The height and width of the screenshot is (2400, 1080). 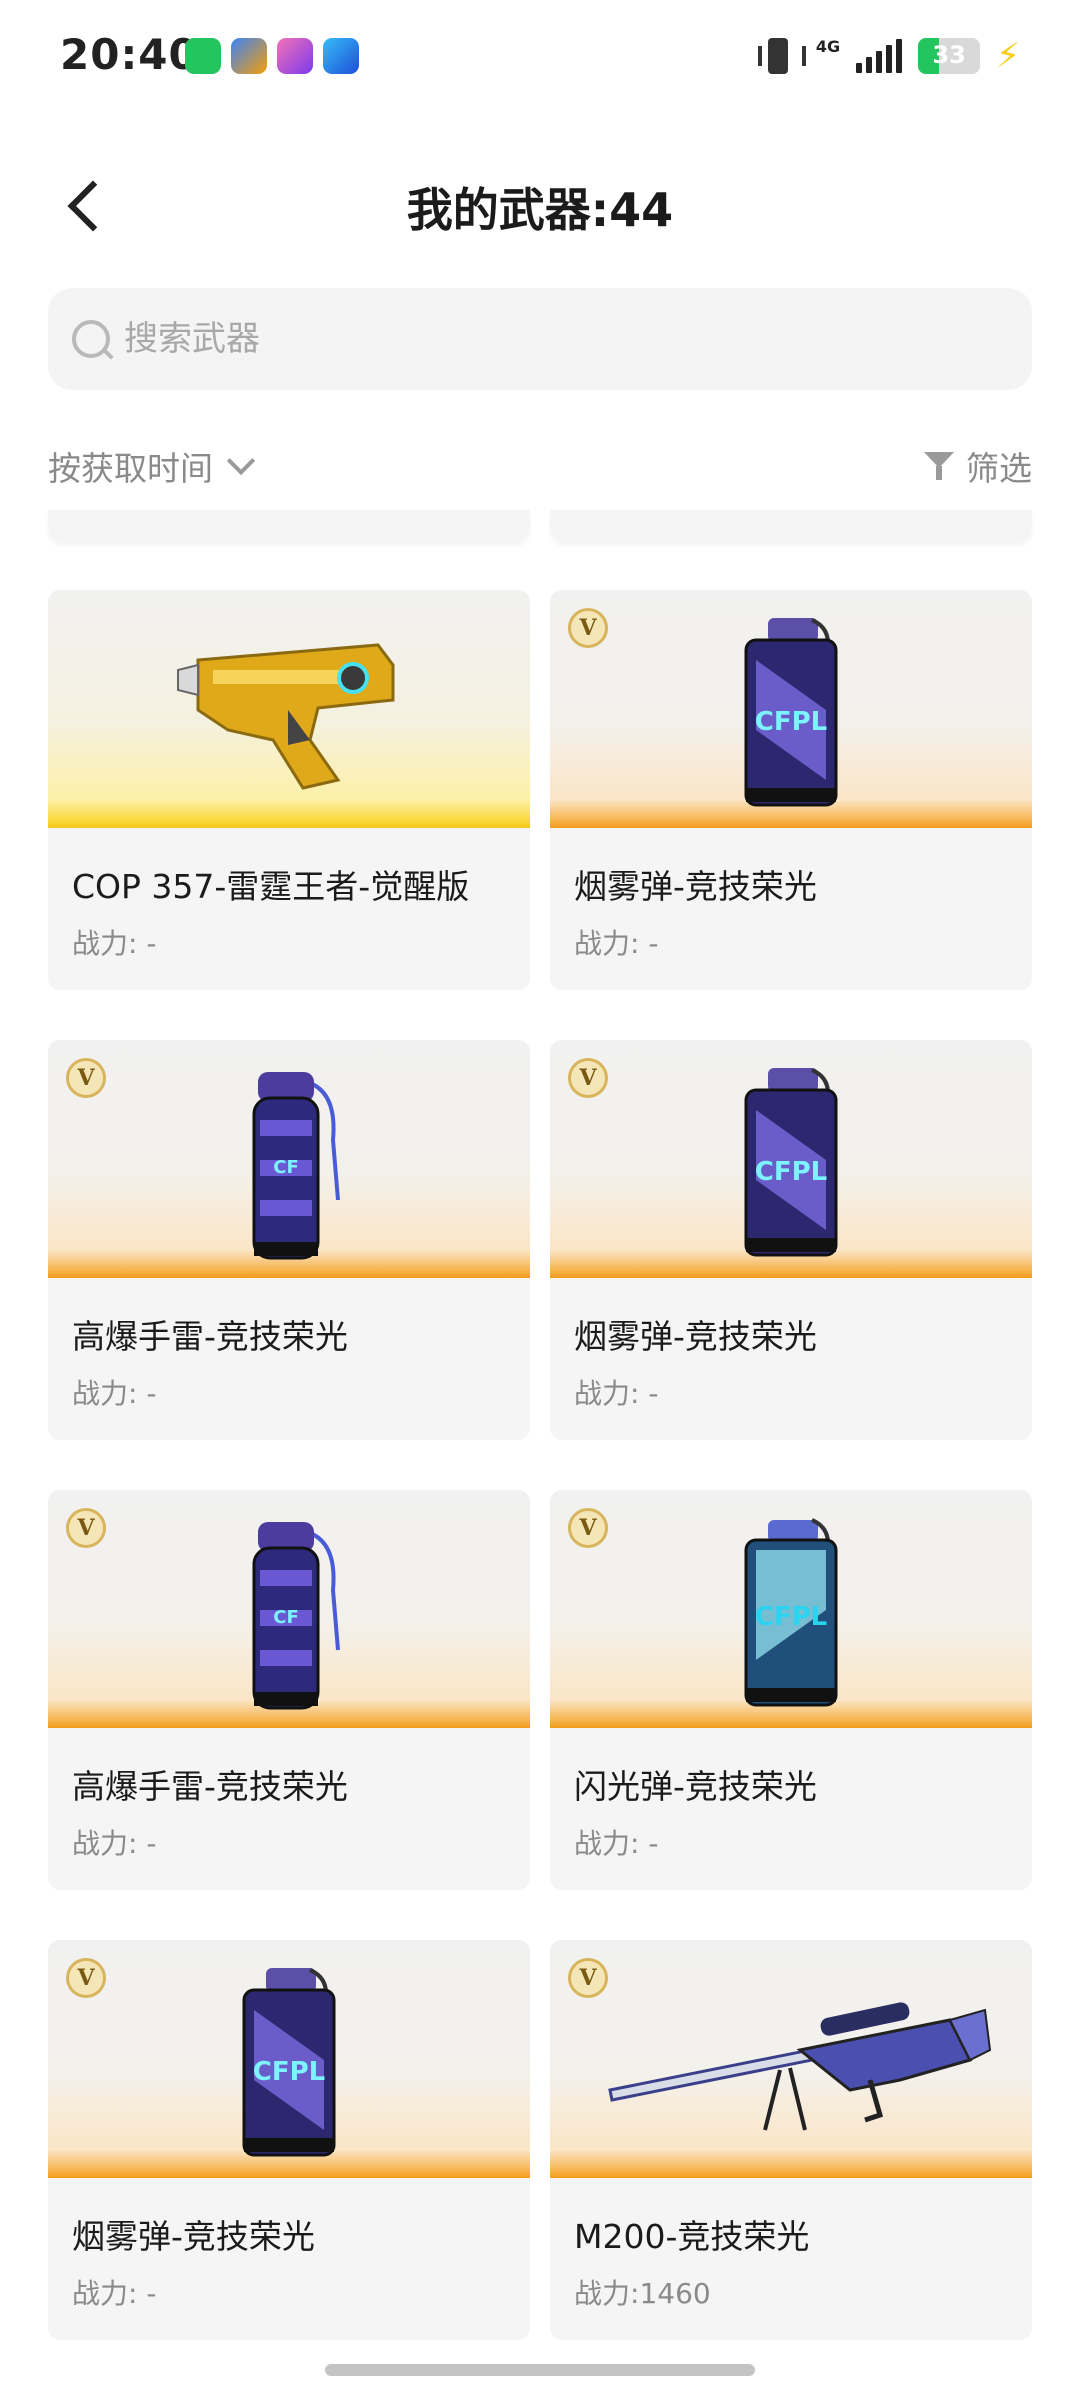 What do you see at coordinates (800, 2066) in the screenshot?
I see `sniper-rifle-icon` at bounding box center [800, 2066].